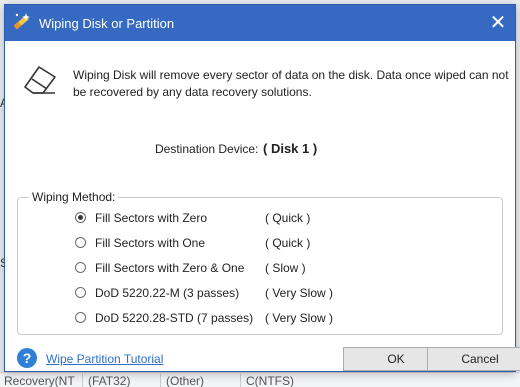 The image size is (520, 387). What do you see at coordinates (40, 80) in the screenshot?
I see `eraser-icon` at bounding box center [40, 80].